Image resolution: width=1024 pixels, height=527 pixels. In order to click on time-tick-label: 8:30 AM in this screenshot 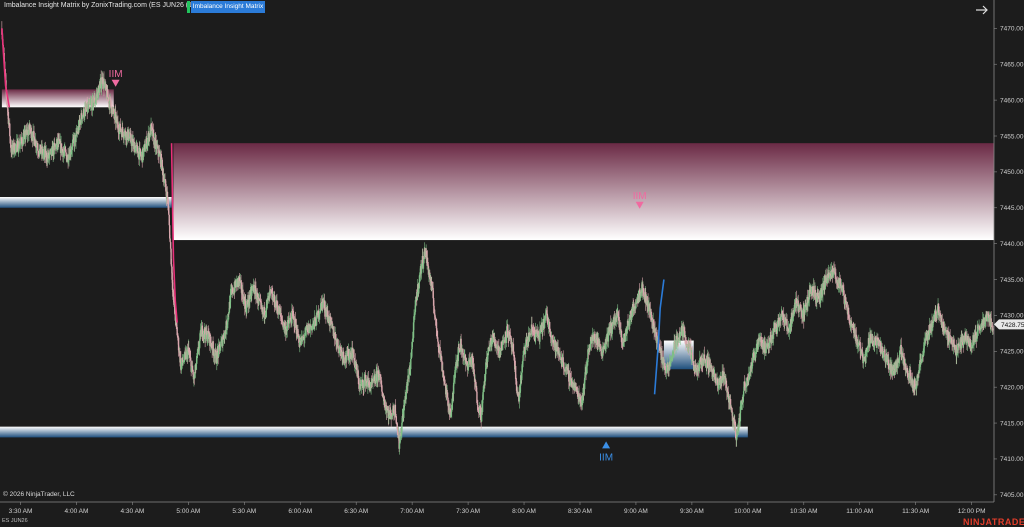, I will do `click(580, 511)`.